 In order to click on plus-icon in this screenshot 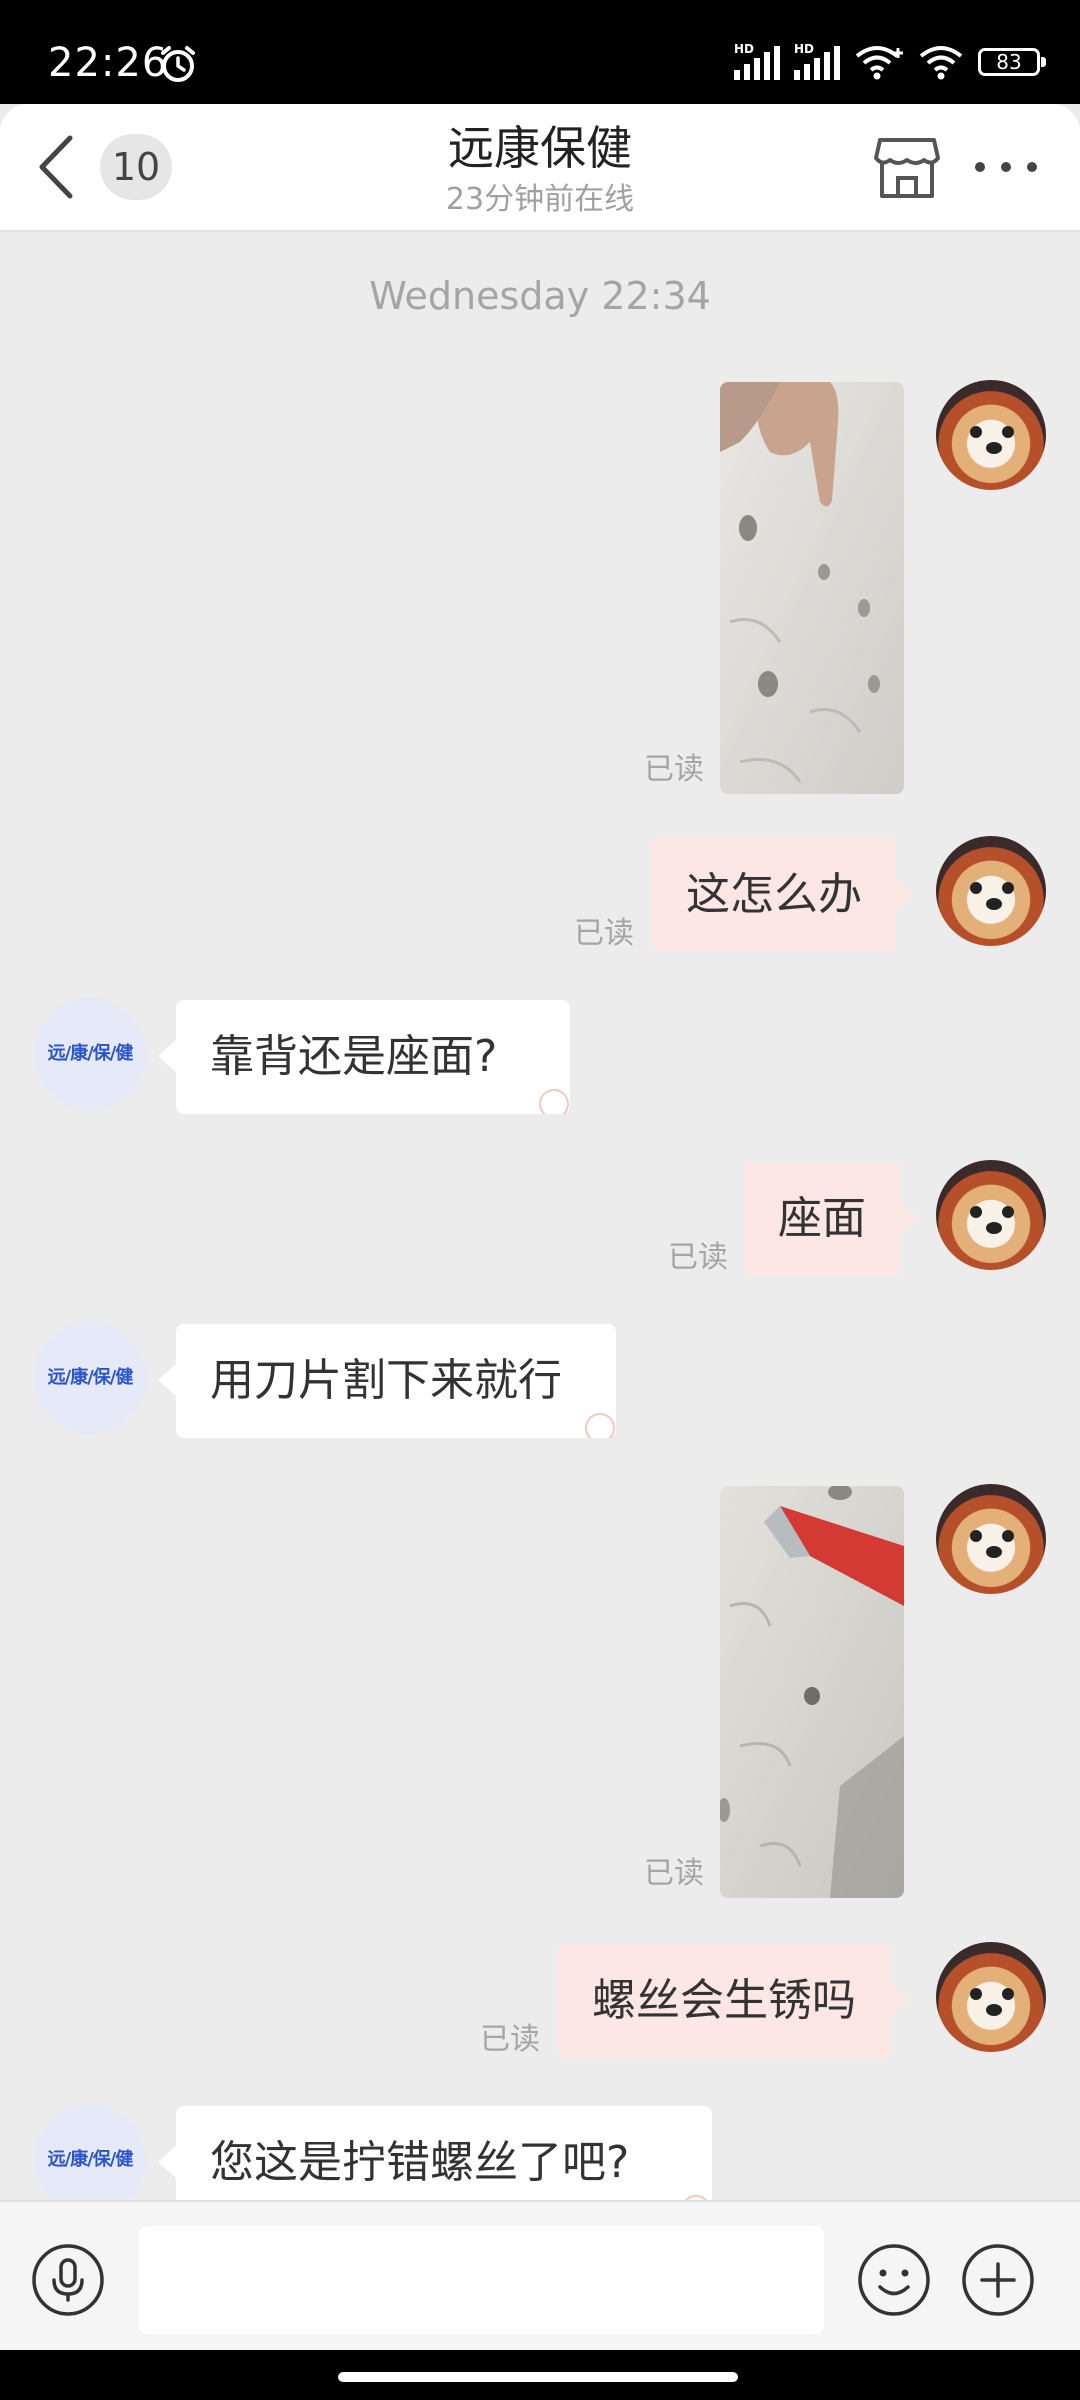, I will do `click(998, 2280)`.